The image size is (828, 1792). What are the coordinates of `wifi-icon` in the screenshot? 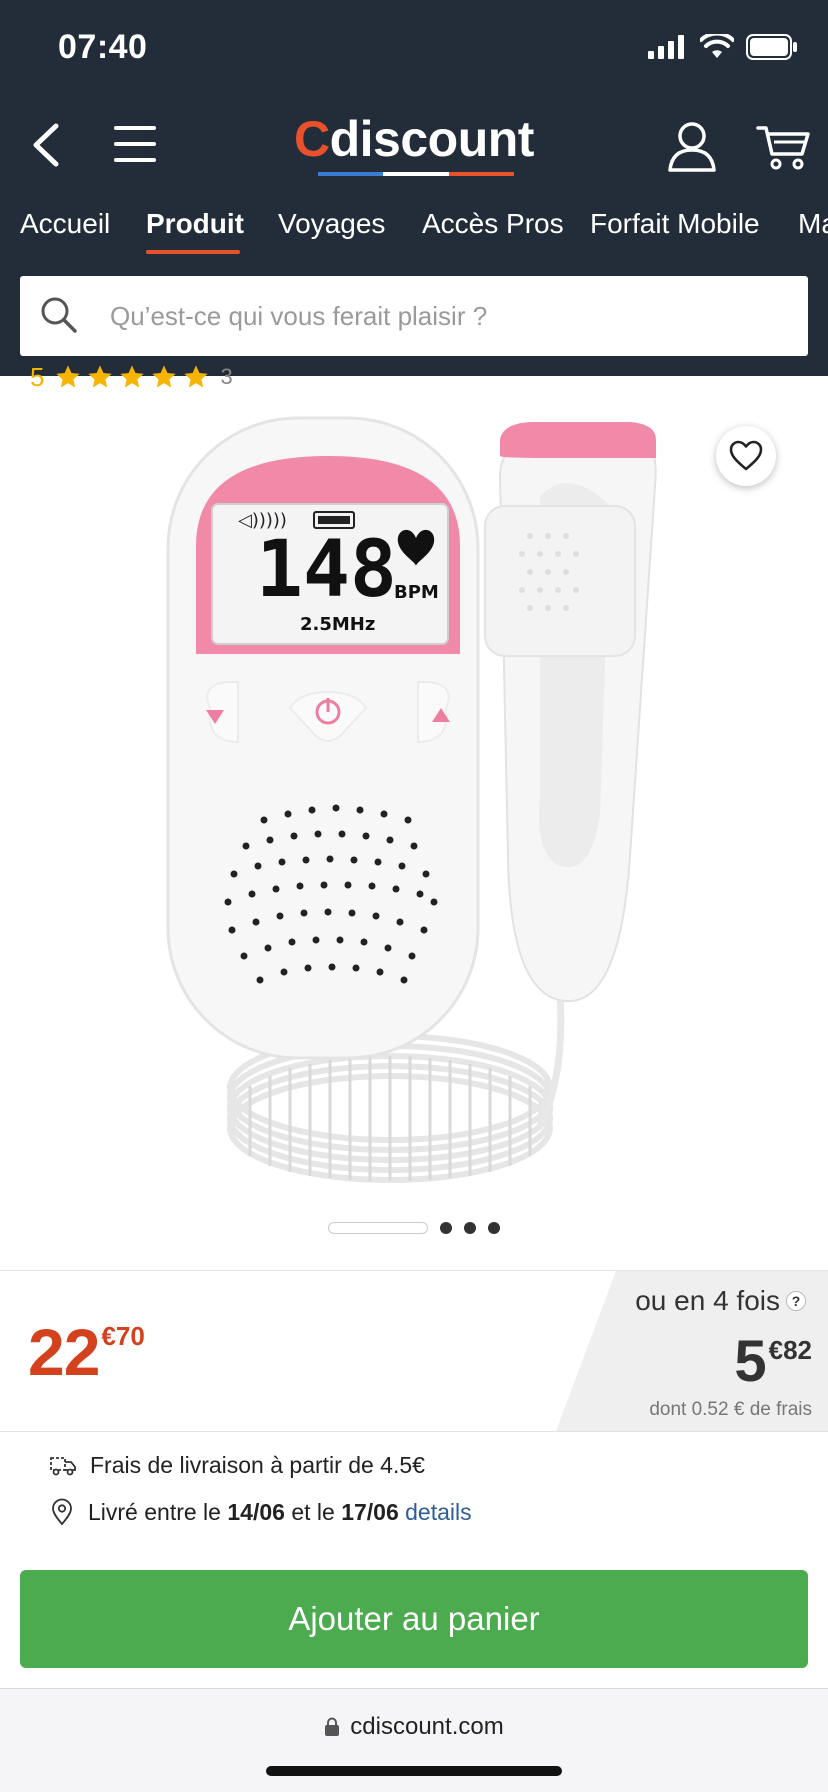 It's located at (717, 46).